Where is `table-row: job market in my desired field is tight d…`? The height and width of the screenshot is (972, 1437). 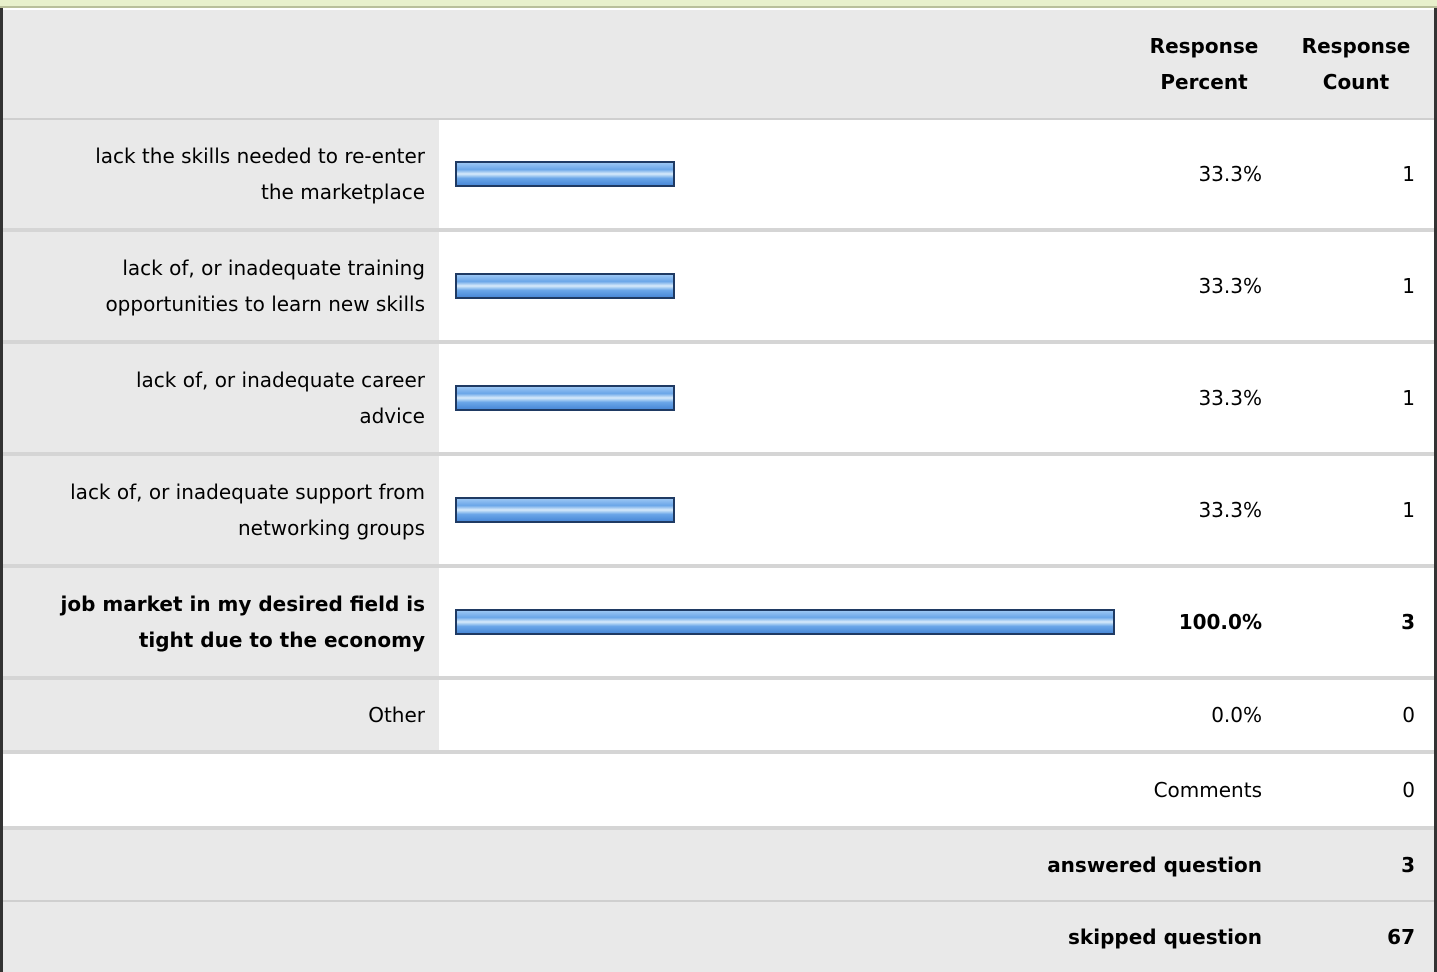
table-row: job market in my desired field is tight d… is located at coordinates (718, 622).